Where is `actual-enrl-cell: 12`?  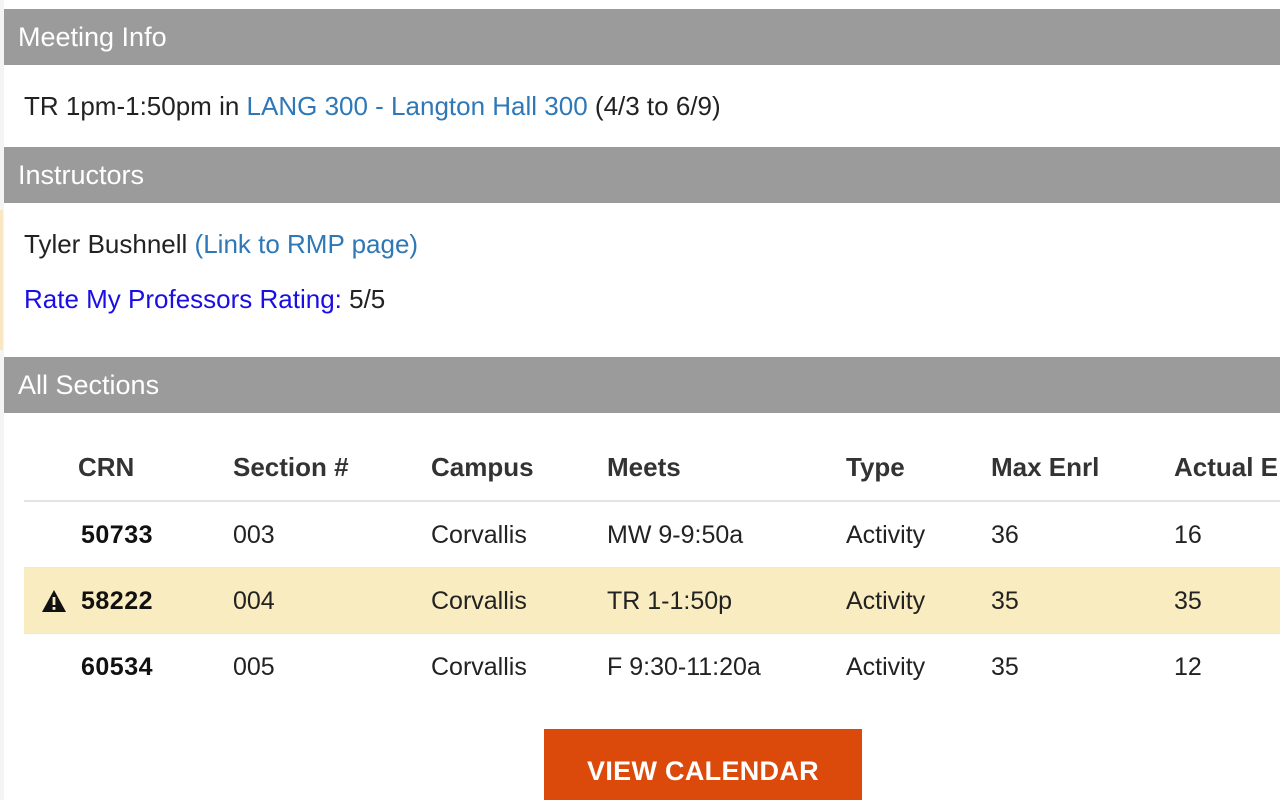
actual-enrl-cell: 12 is located at coordinates (1188, 667).